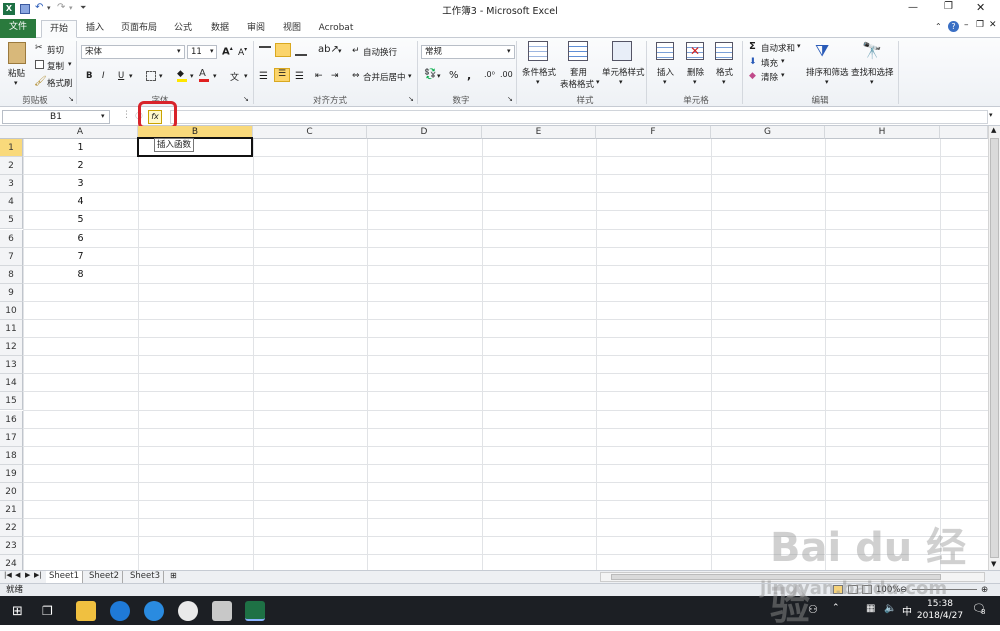 This screenshot has width=1000, height=631. What do you see at coordinates (695, 51) in the screenshot?
I see `delete-cells-icon: ✕` at bounding box center [695, 51].